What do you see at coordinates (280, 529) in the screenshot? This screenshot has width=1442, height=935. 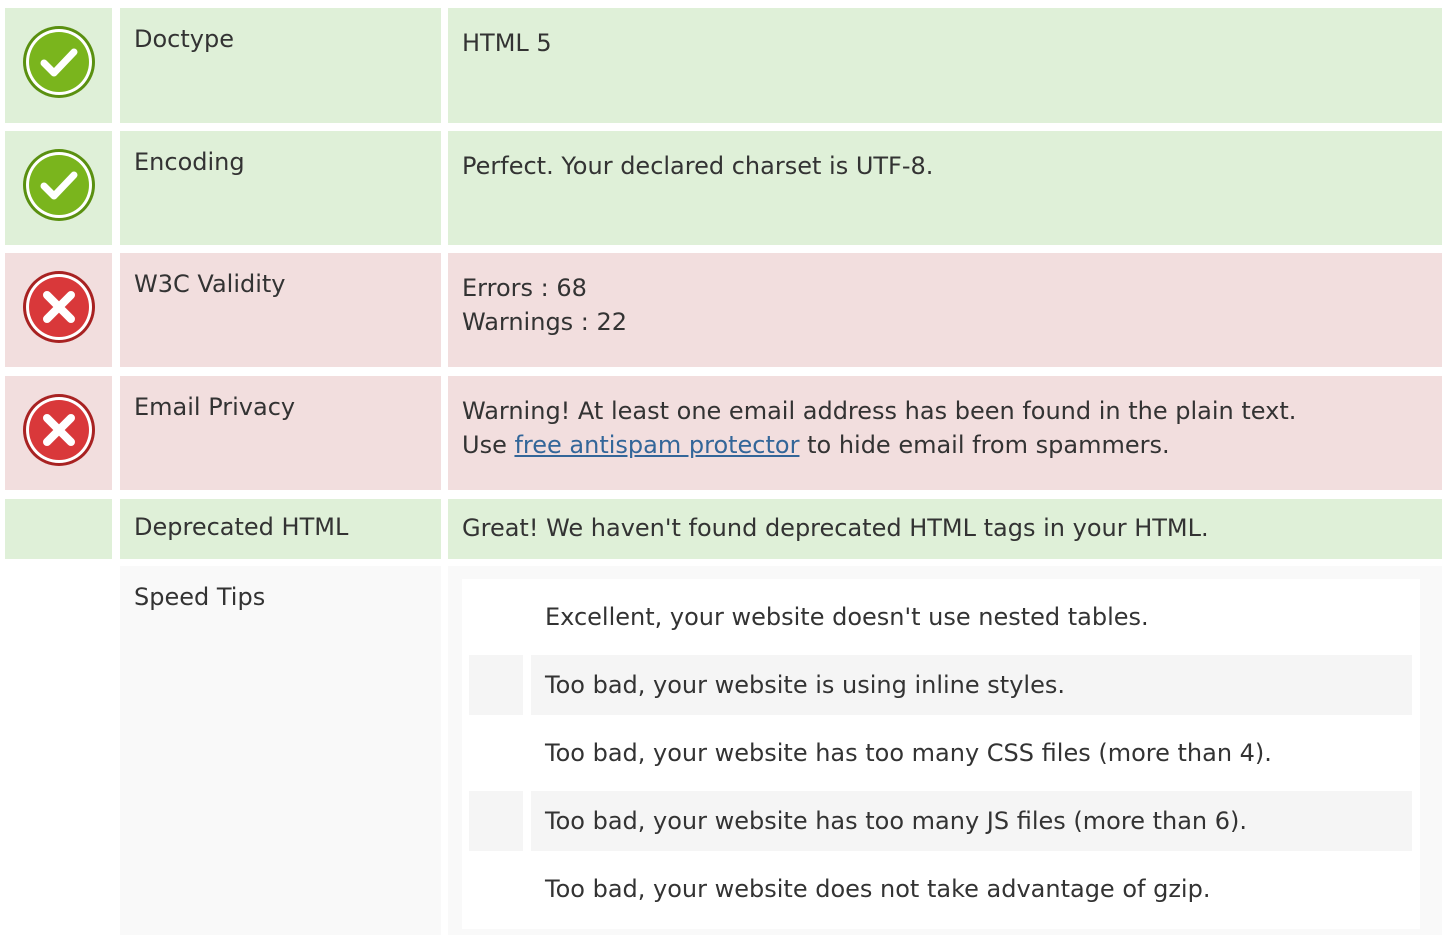 I see `row-label: Deprecated HTML` at bounding box center [280, 529].